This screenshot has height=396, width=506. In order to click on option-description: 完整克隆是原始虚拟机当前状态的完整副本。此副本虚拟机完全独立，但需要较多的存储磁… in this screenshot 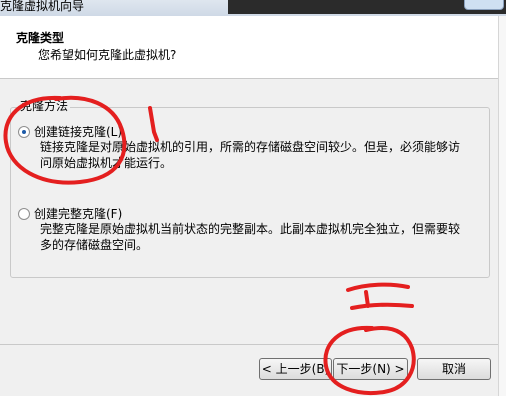, I will do `click(250, 237)`.